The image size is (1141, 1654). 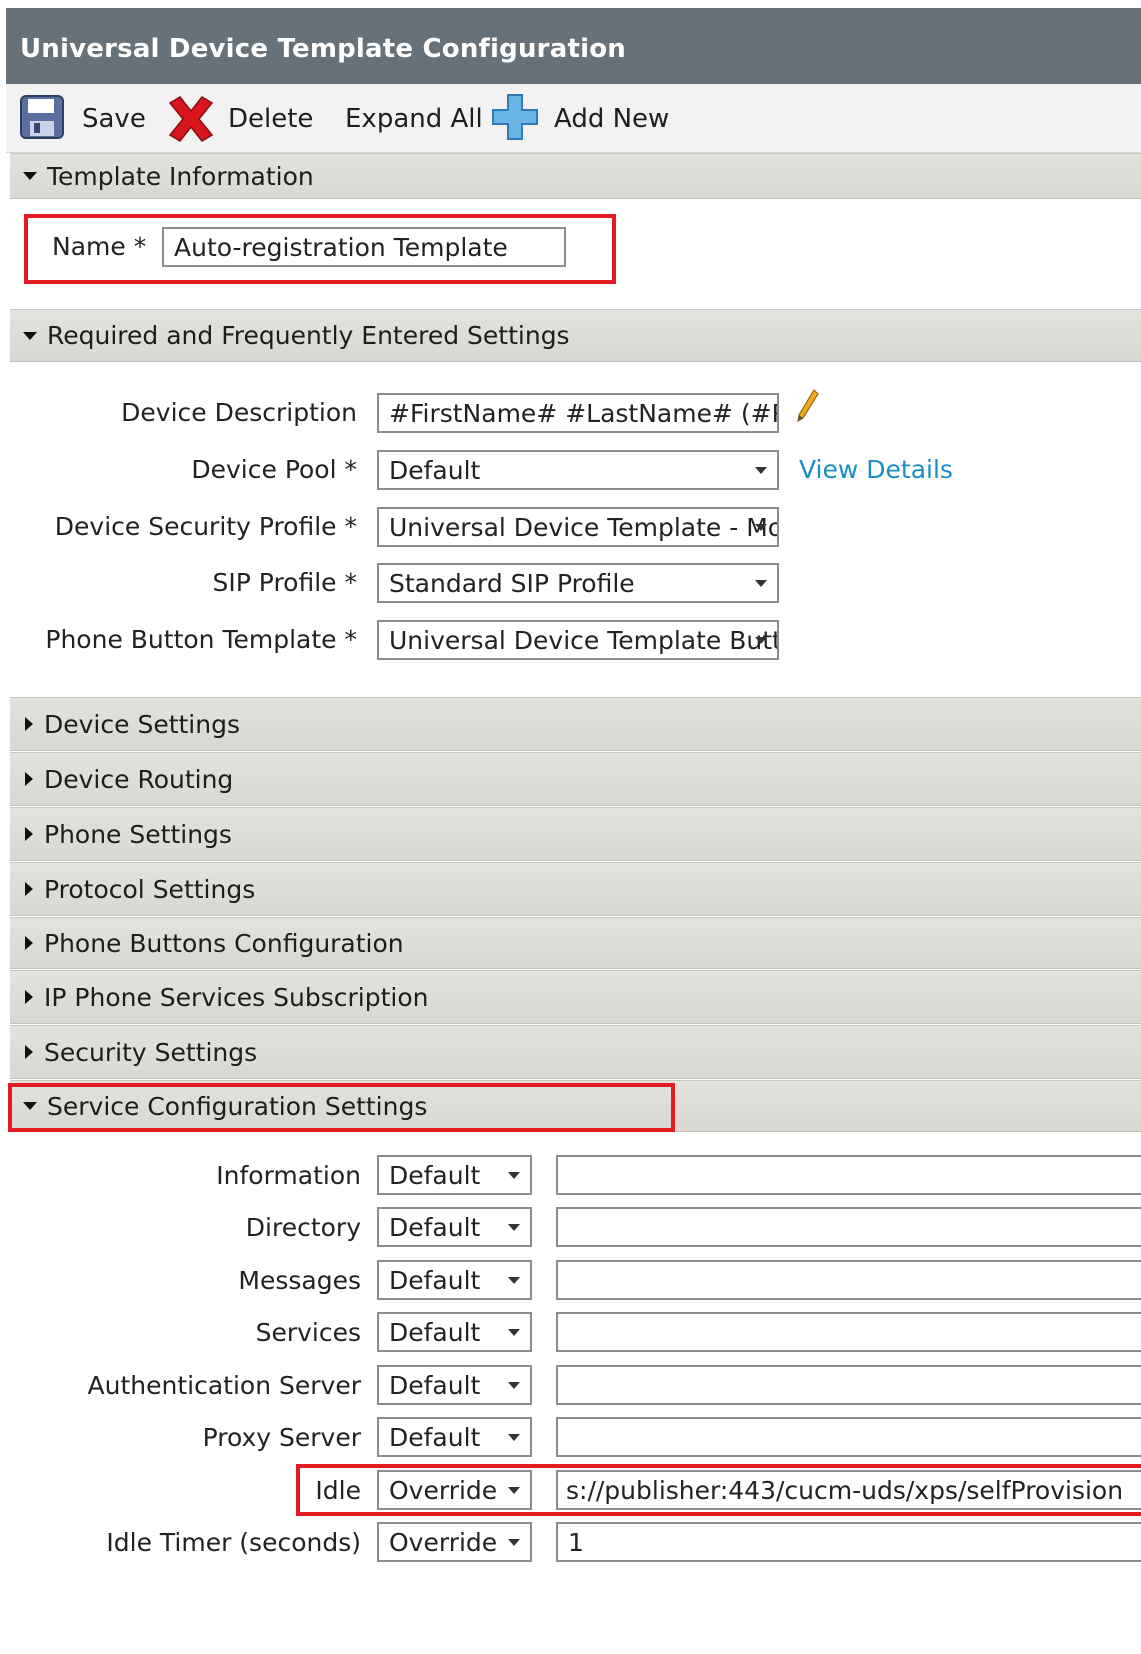 What do you see at coordinates (575, 997) in the screenshot?
I see `section-ip-phone-services-subscription: IP Phone Services Subscription` at bounding box center [575, 997].